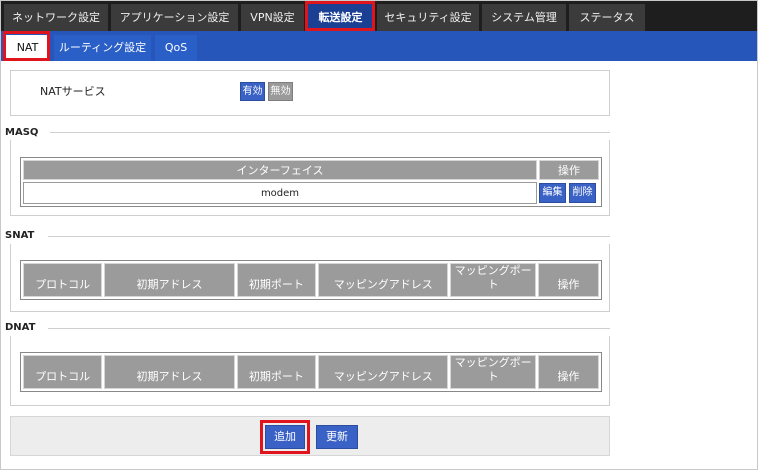  I want to click on snat-table: プロトコル 初期アドレス 初期ポート マッピングアドレス マッピングポート 操作, so click(311, 280).